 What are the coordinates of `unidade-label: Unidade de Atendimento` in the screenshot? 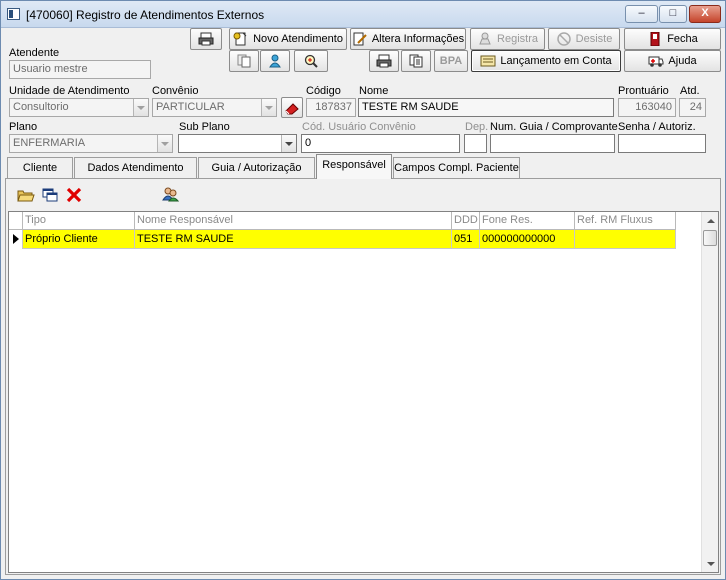 It's located at (69, 91).